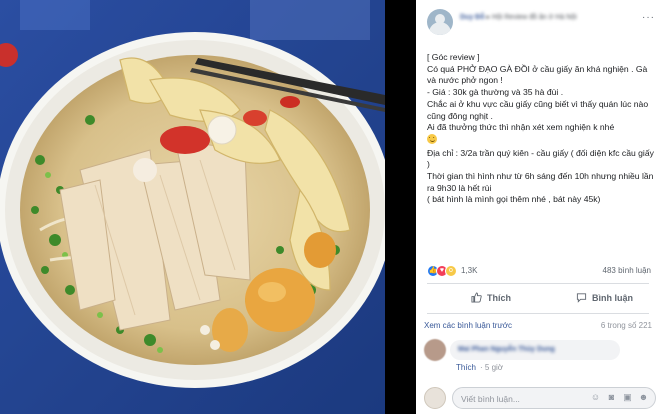 The height and width of the screenshot is (414, 660). I want to click on comment-like-link: Thích, so click(466, 367).